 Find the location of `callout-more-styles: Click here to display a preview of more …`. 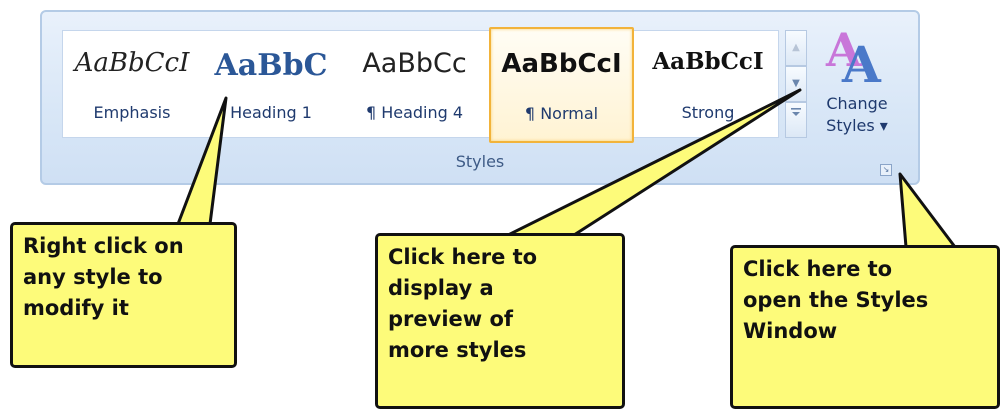

callout-more-styles: Click here to display a preview of more … is located at coordinates (500, 321).